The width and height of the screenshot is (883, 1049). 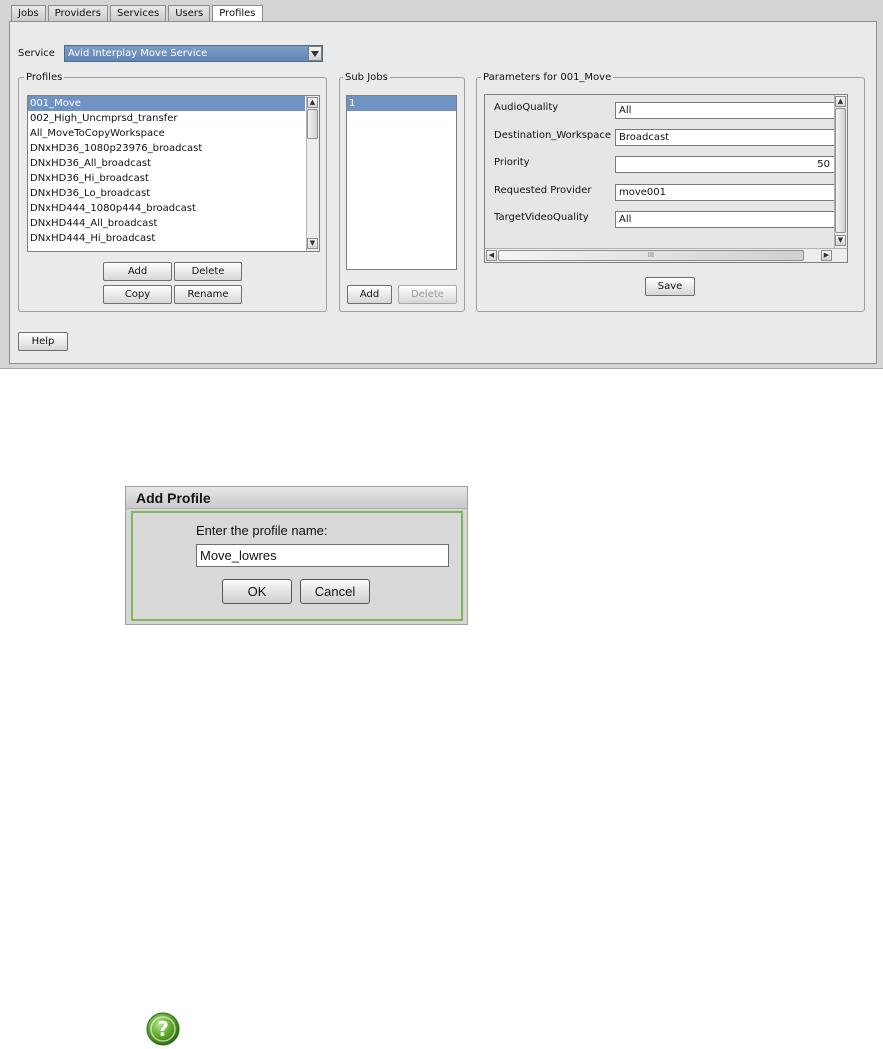 I want to click on cancel-button: Cancel, so click(x=335, y=591).